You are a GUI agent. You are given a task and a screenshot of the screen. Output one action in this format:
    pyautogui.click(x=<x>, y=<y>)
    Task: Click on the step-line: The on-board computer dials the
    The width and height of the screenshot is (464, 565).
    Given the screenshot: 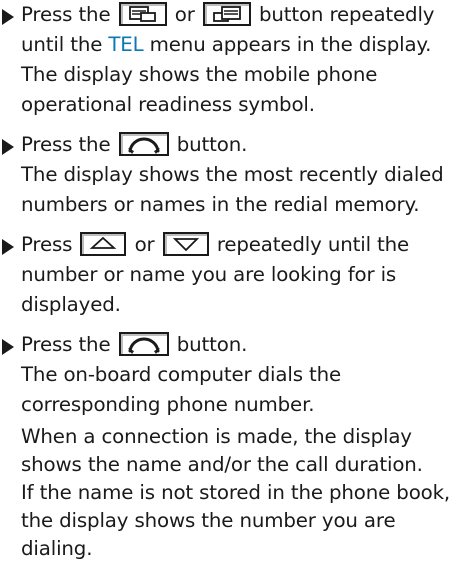 What is the action you would take?
    pyautogui.click(x=181, y=374)
    